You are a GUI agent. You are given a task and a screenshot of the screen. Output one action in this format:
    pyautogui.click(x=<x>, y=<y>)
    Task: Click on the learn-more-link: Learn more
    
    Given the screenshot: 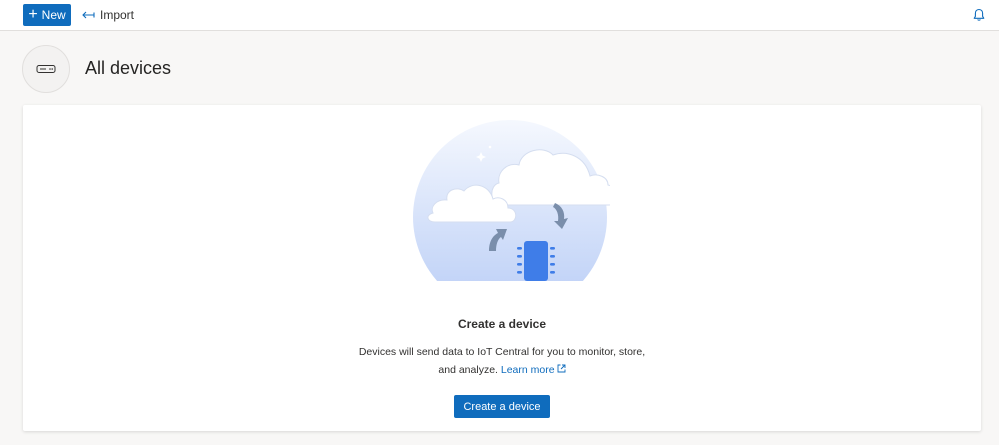 What is the action you would take?
    pyautogui.click(x=528, y=370)
    